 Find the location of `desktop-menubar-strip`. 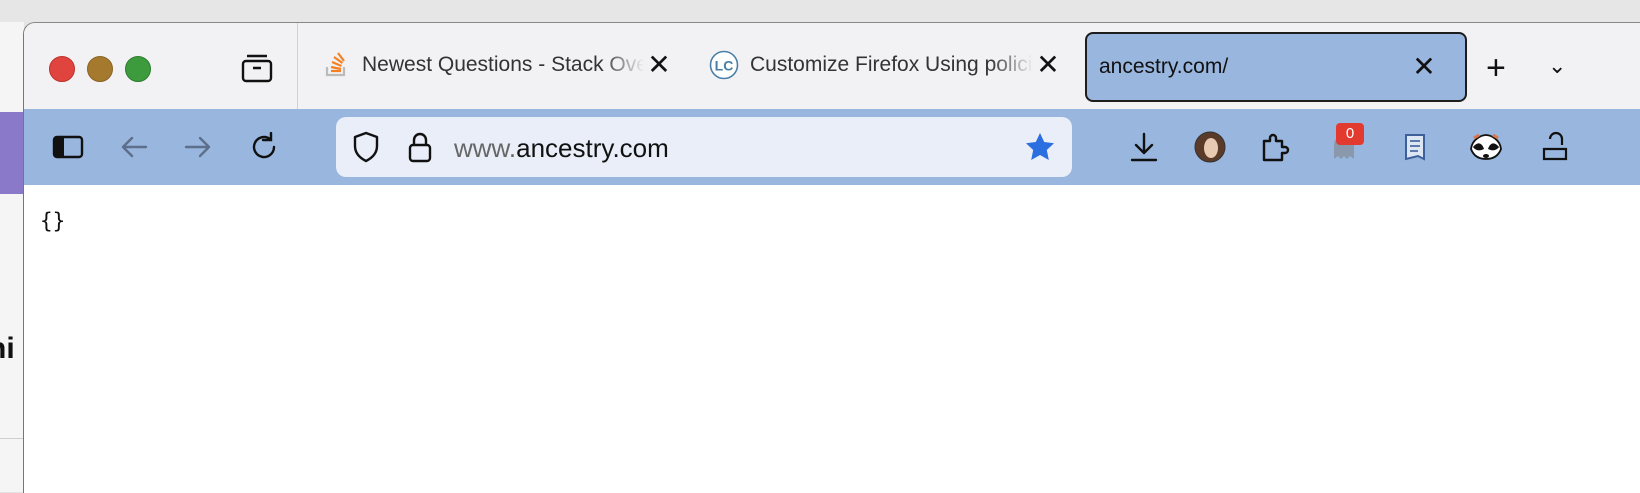

desktop-menubar-strip is located at coordinates (820, 11).